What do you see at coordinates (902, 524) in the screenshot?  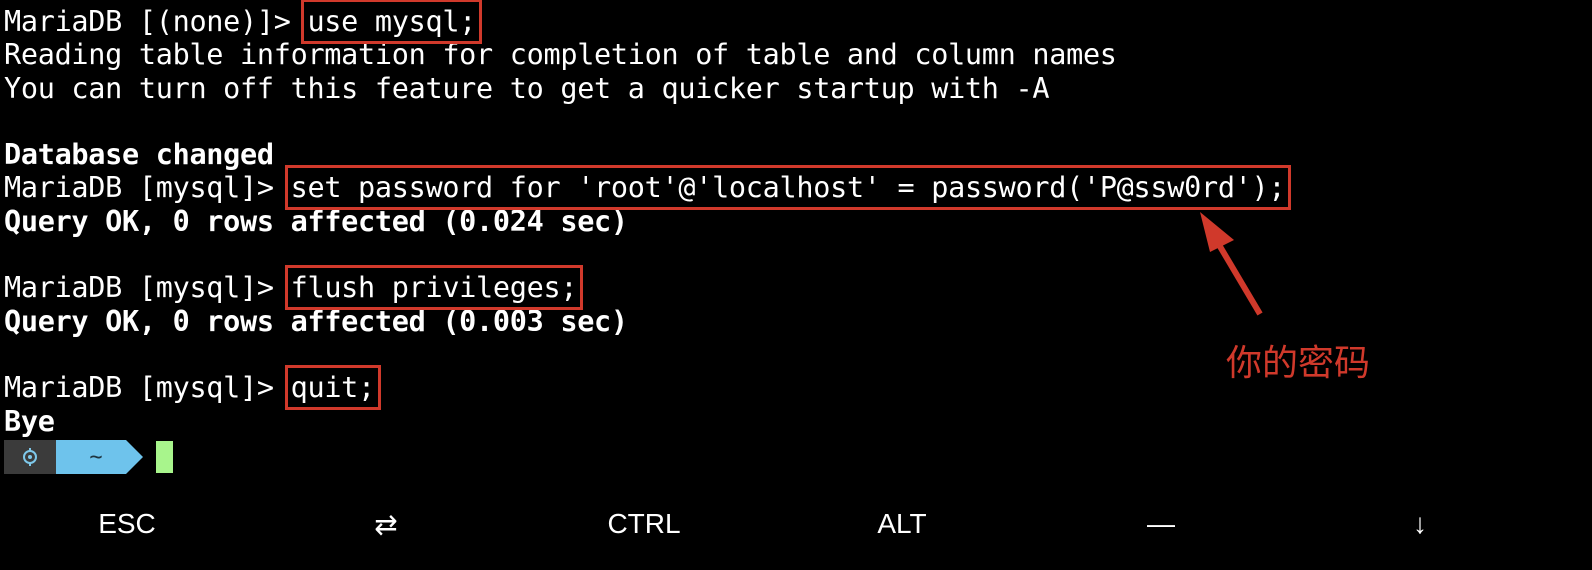 I see `alt-key: ALT` at bounding box center [902, 524].